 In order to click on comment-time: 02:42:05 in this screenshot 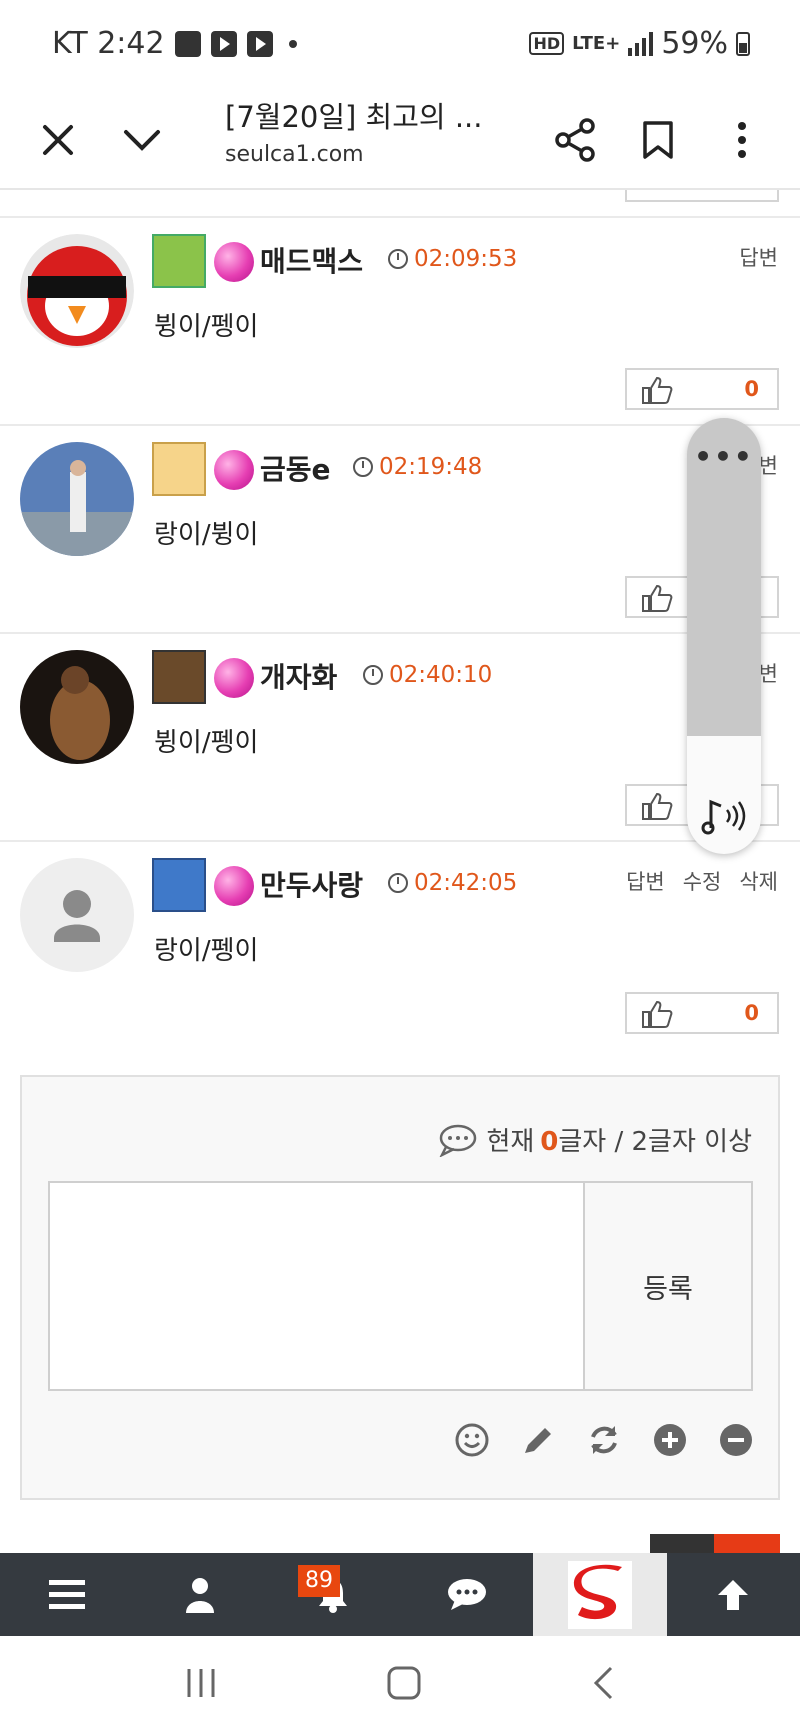, I will do `click(452, 883)`.